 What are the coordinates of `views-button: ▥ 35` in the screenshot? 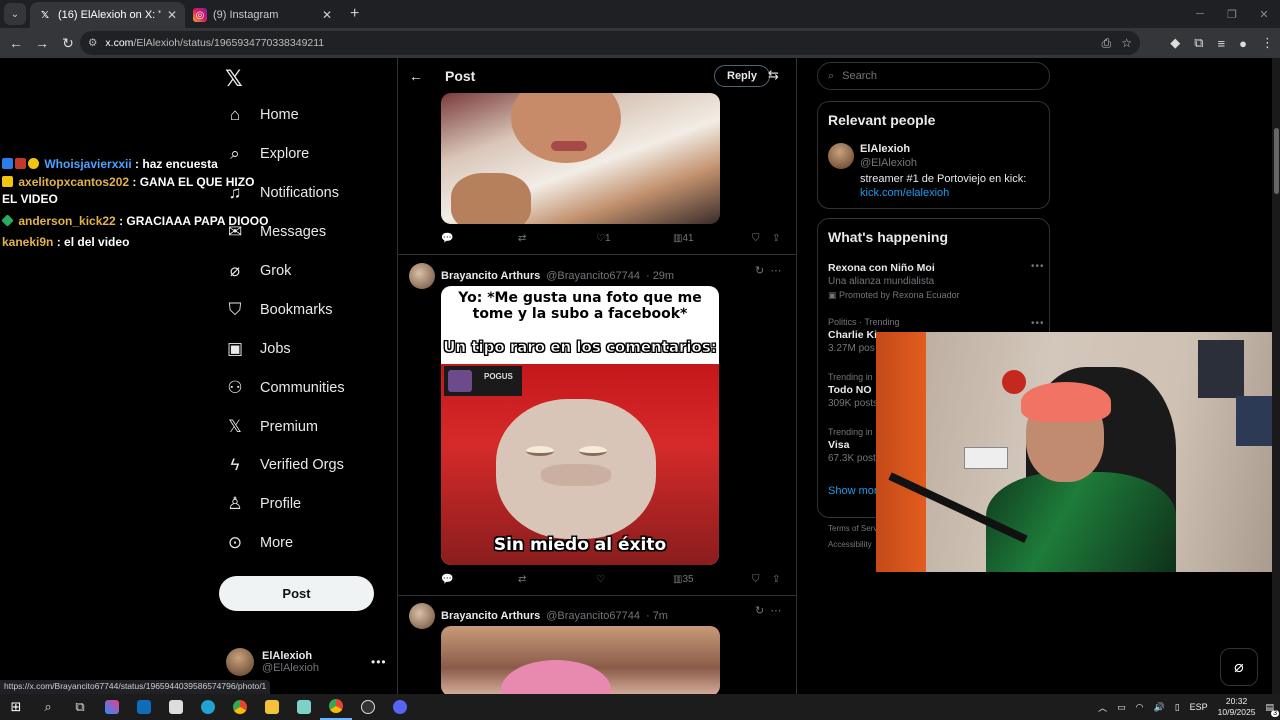 It's located at (683, 579).